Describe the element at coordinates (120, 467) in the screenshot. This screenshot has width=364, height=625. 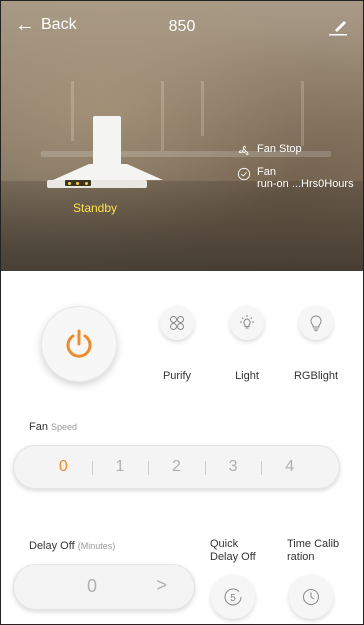
I see `fan-speed-option: 1` at that location.